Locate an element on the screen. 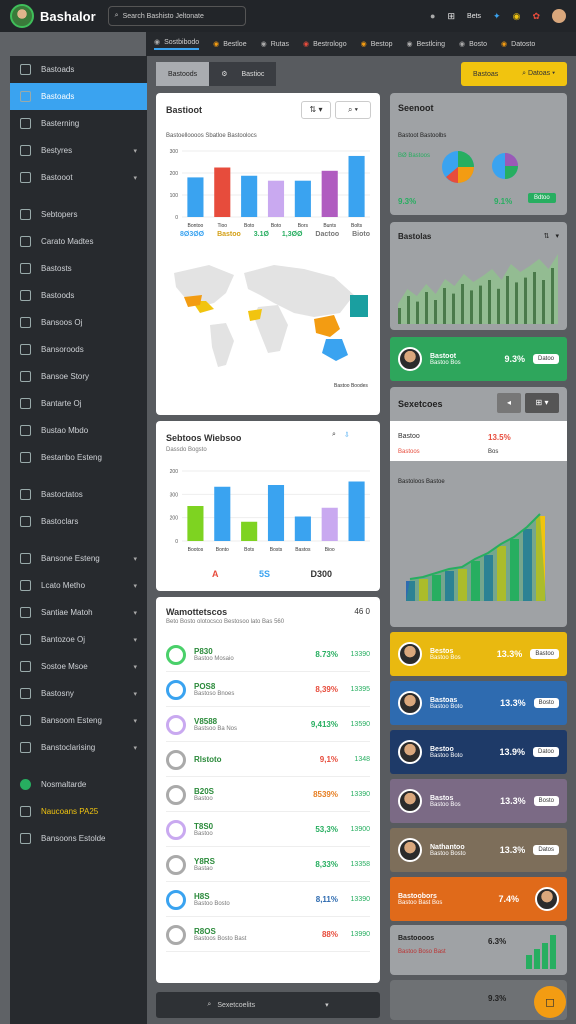 This screenshot has width=576, height=1024. back-button: ◂ is located at coordinates (509, 403).